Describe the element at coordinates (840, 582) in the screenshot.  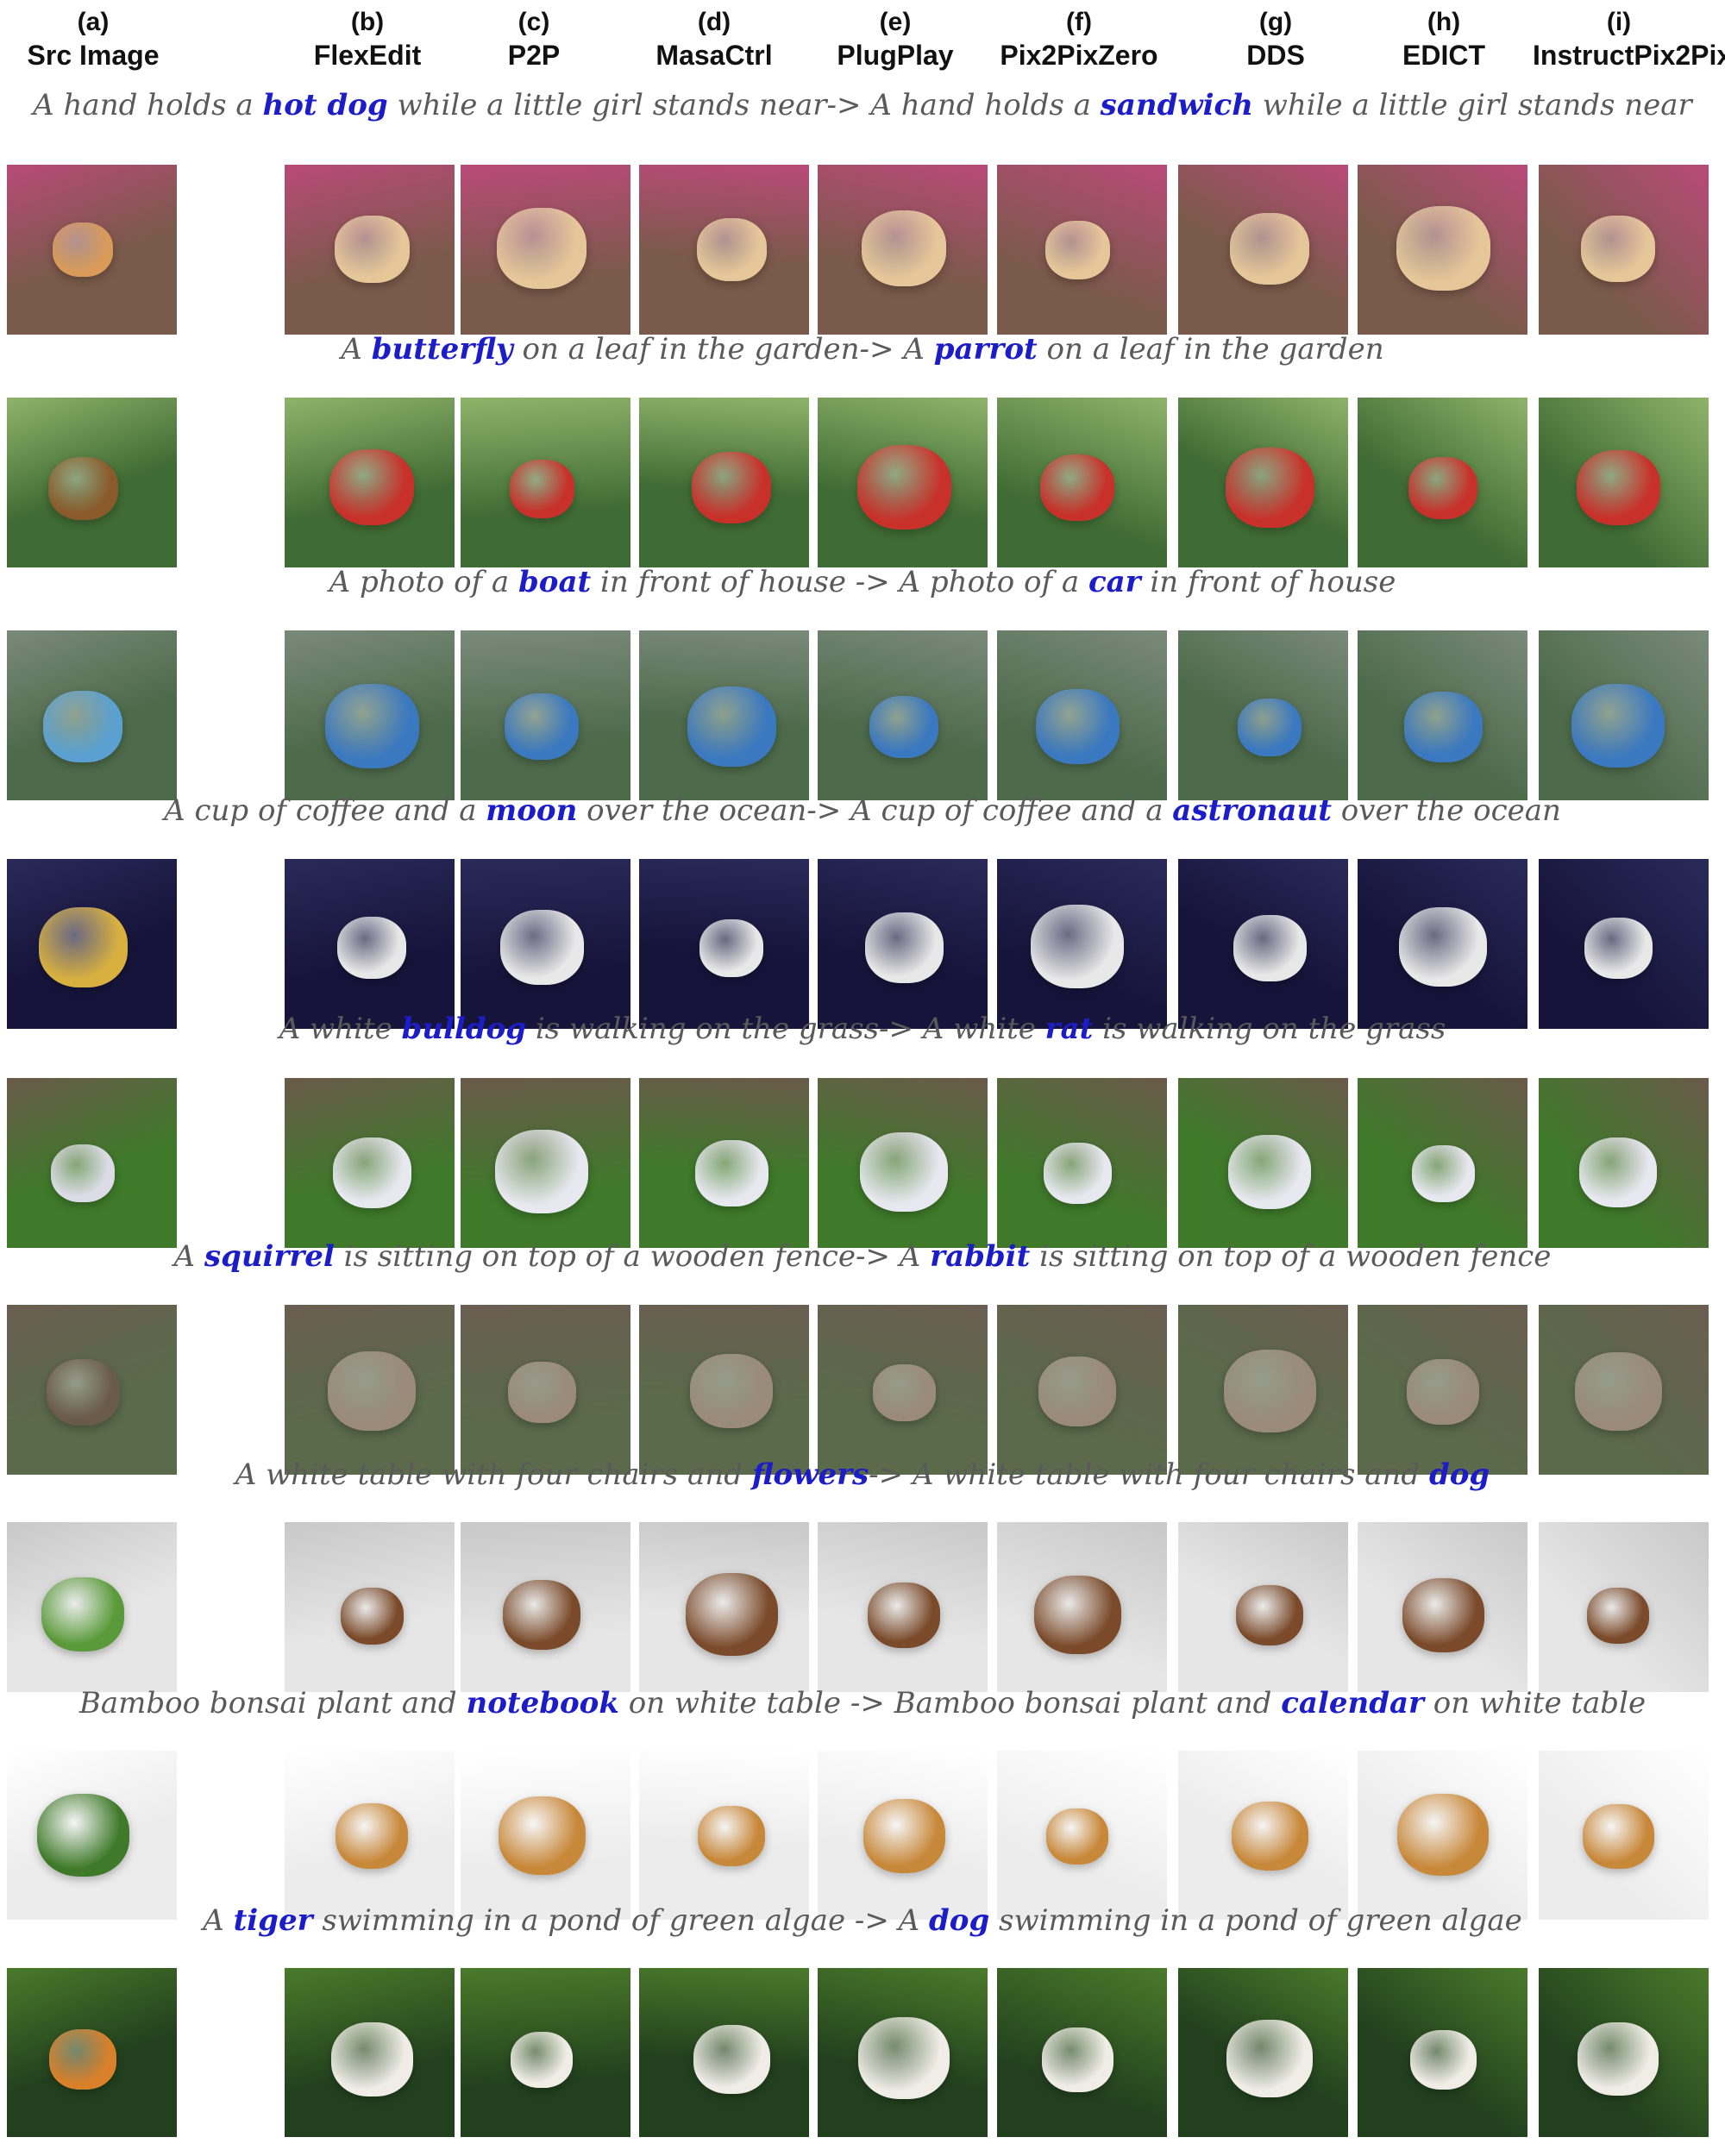
I see `caption-text: in front of house -> A photo of a` at that location.